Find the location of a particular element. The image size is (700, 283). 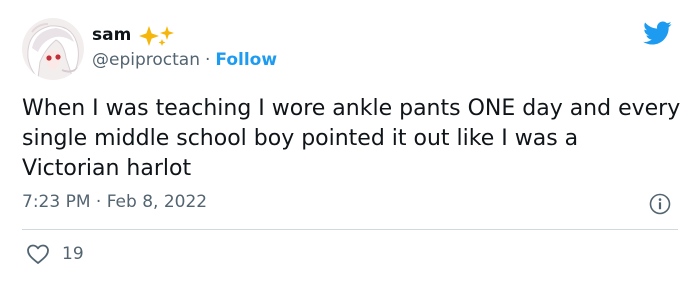

follow-button: Follow is located at coordinates (246, 60).